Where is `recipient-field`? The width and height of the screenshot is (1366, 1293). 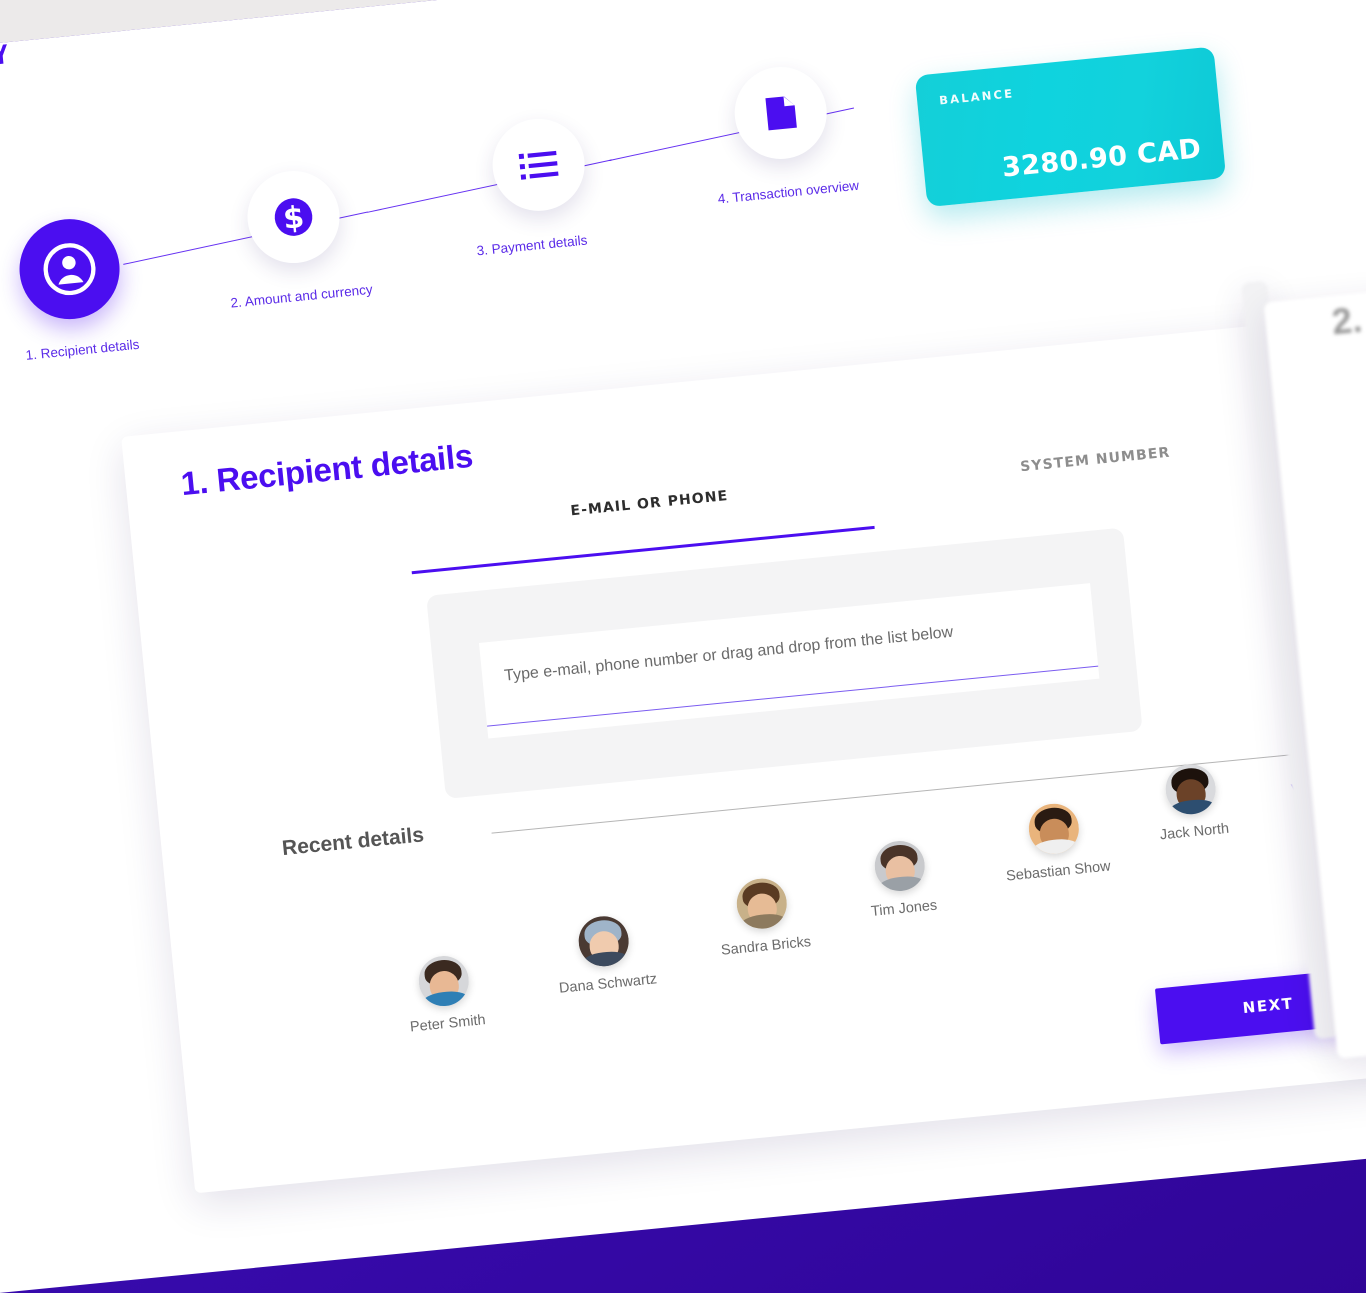 recipient-field is located at coordinates (789, 661).